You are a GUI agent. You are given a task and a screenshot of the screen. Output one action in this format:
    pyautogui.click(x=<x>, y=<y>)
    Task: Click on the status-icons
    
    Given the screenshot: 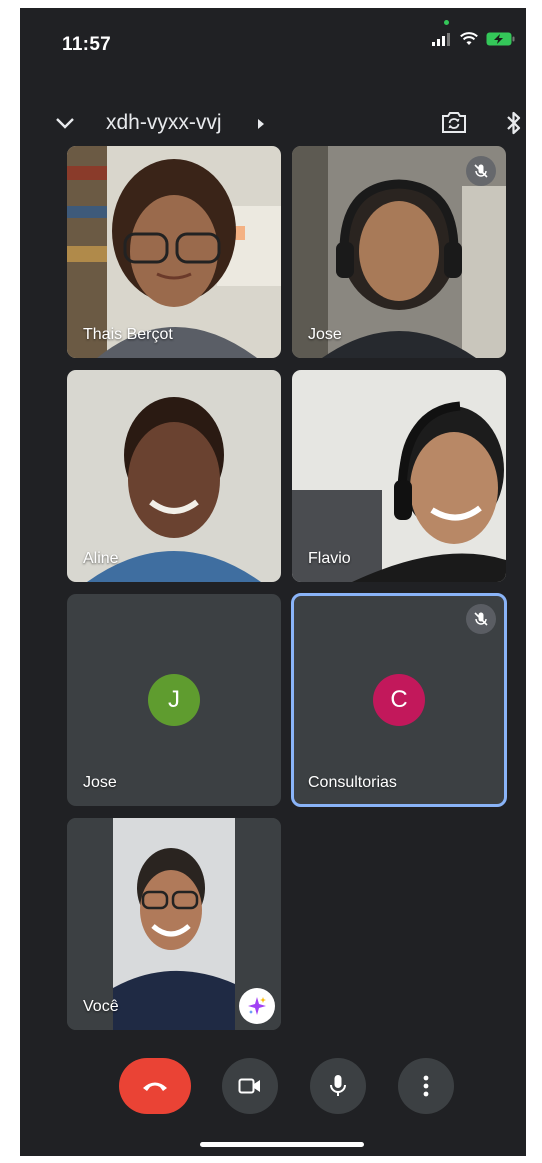 What is the action you would take?
    pyautogui.click(x=474, y=41)
    